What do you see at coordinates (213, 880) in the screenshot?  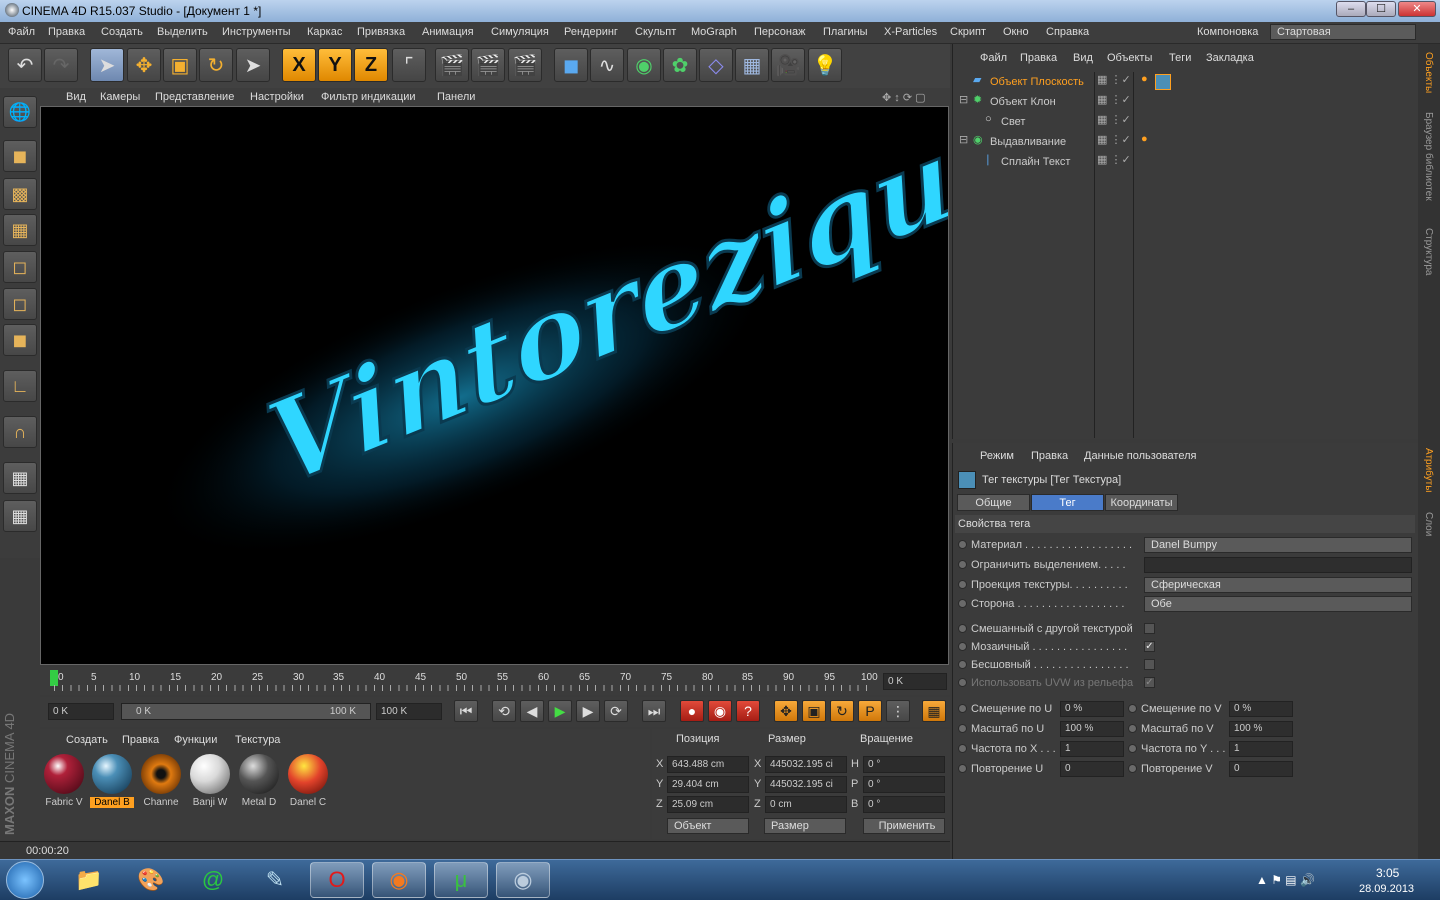 I see `mail-agent-icon: @` at bounding box center [213, 880].